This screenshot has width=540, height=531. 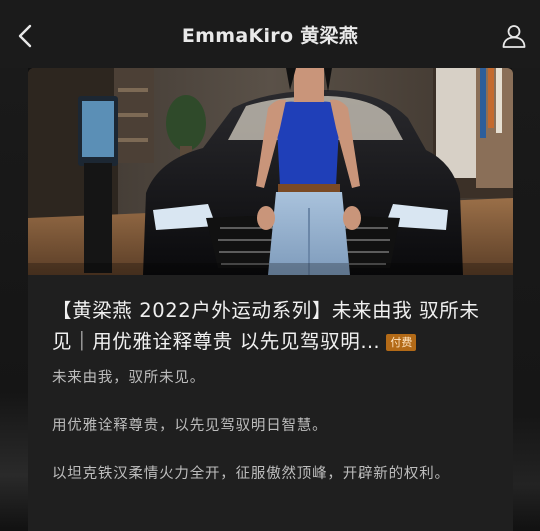 What do you see at coordinates (190, 426) in the screenshot?
I see `article-paragraph-2: 用优雅诠释尊贵，以先见驾驭明日智慧。` at bounding box center [190, 426].